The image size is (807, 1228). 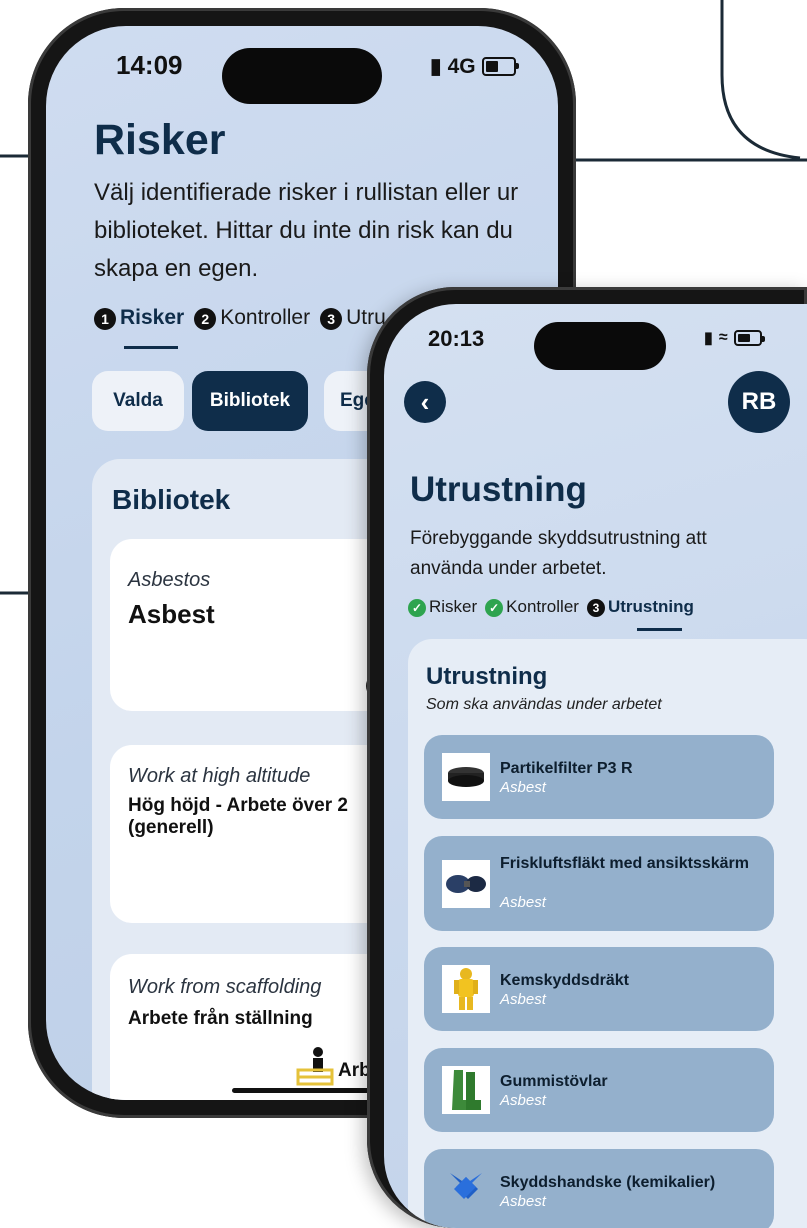 I want to click on wifi-icon: ≈, so click(x=723, y=337).